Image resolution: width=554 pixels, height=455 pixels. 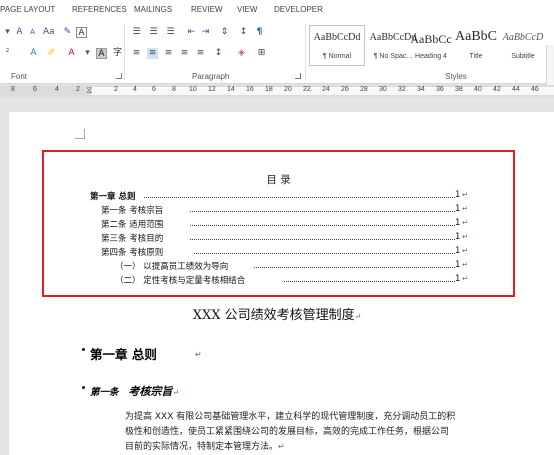 What do you see at coordinates (117, 53) in the screenshot?
I see `phonetic-guide-icon: 字` at bounding box center [117, 53].